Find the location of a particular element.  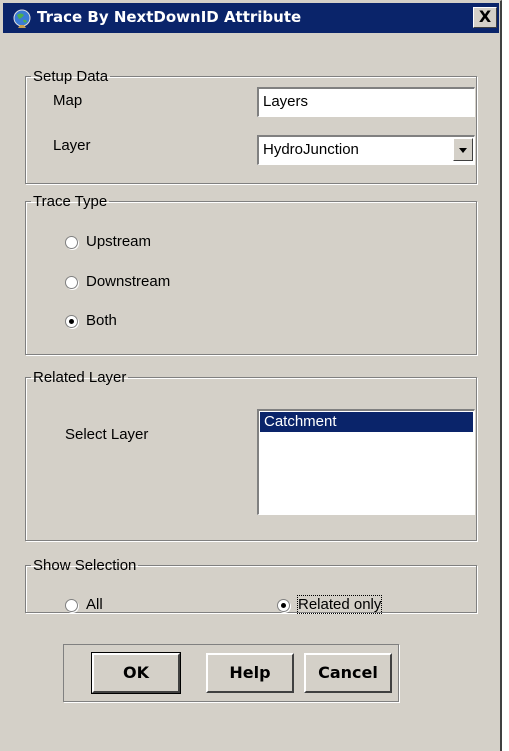

radio-both-label: Both is located at coordinates (101, 320).